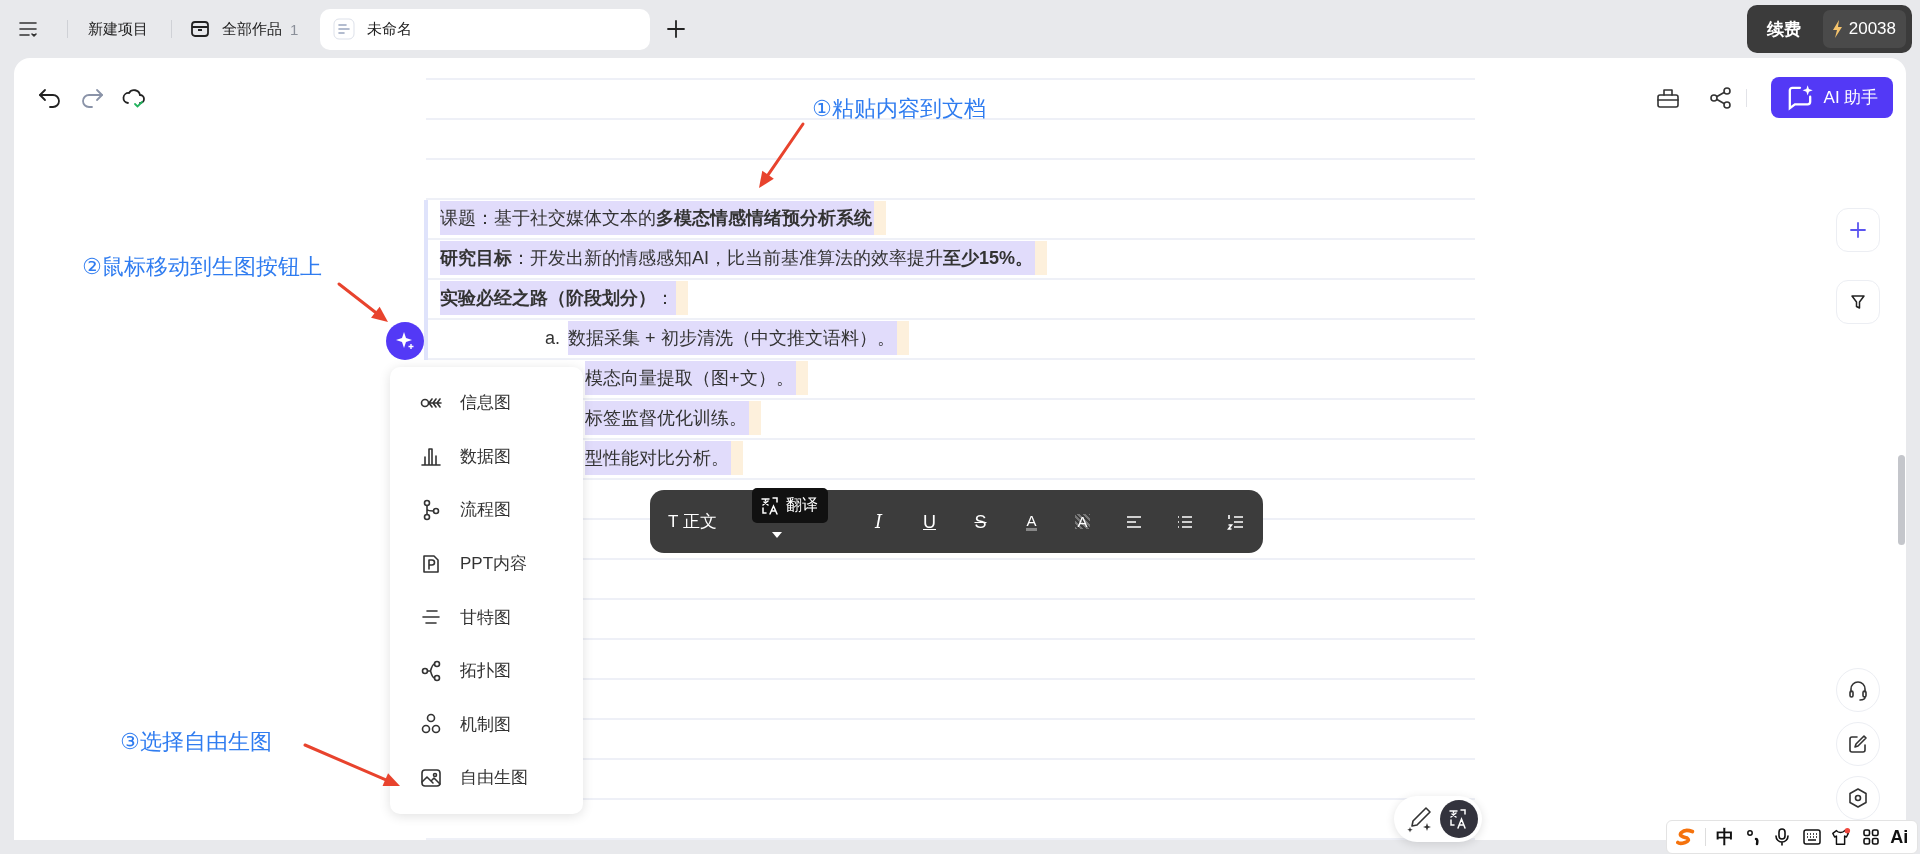 The height and width of the screenshot is (854, 1920). I want to click on annotation-text: ①粘贴内容到文档, so click(899, 109).